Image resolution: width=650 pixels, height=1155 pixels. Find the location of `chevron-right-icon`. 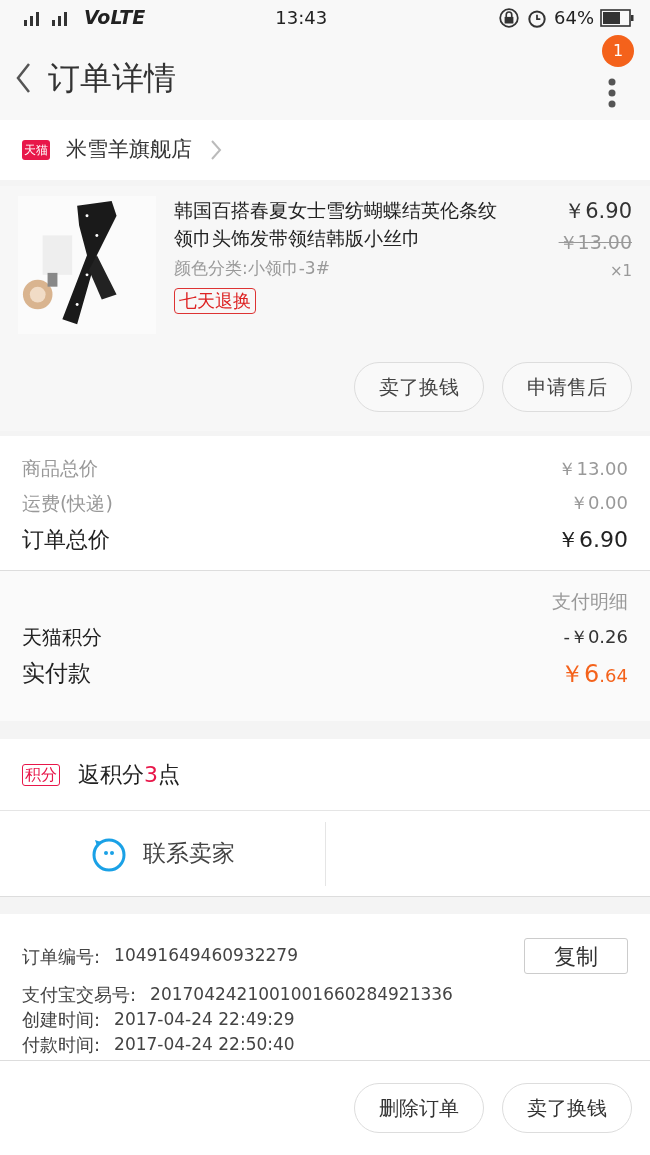

chevron-right-icon is located at coordinates (216, 150).